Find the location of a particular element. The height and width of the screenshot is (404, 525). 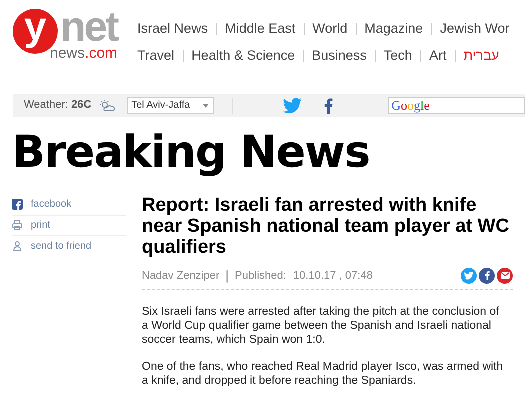

sun-cloud-icon is located at coordinates (107, 106).